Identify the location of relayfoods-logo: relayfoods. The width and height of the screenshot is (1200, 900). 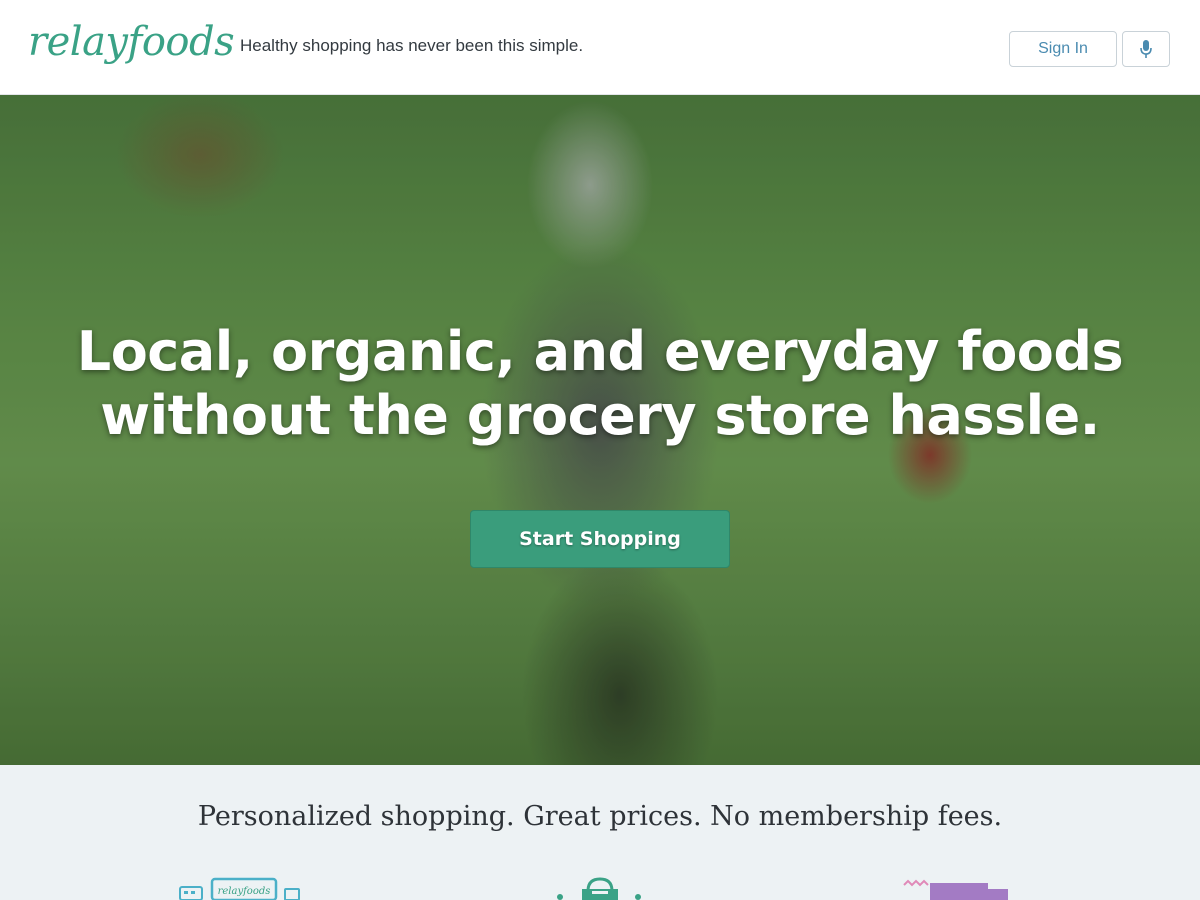
(131, 42).